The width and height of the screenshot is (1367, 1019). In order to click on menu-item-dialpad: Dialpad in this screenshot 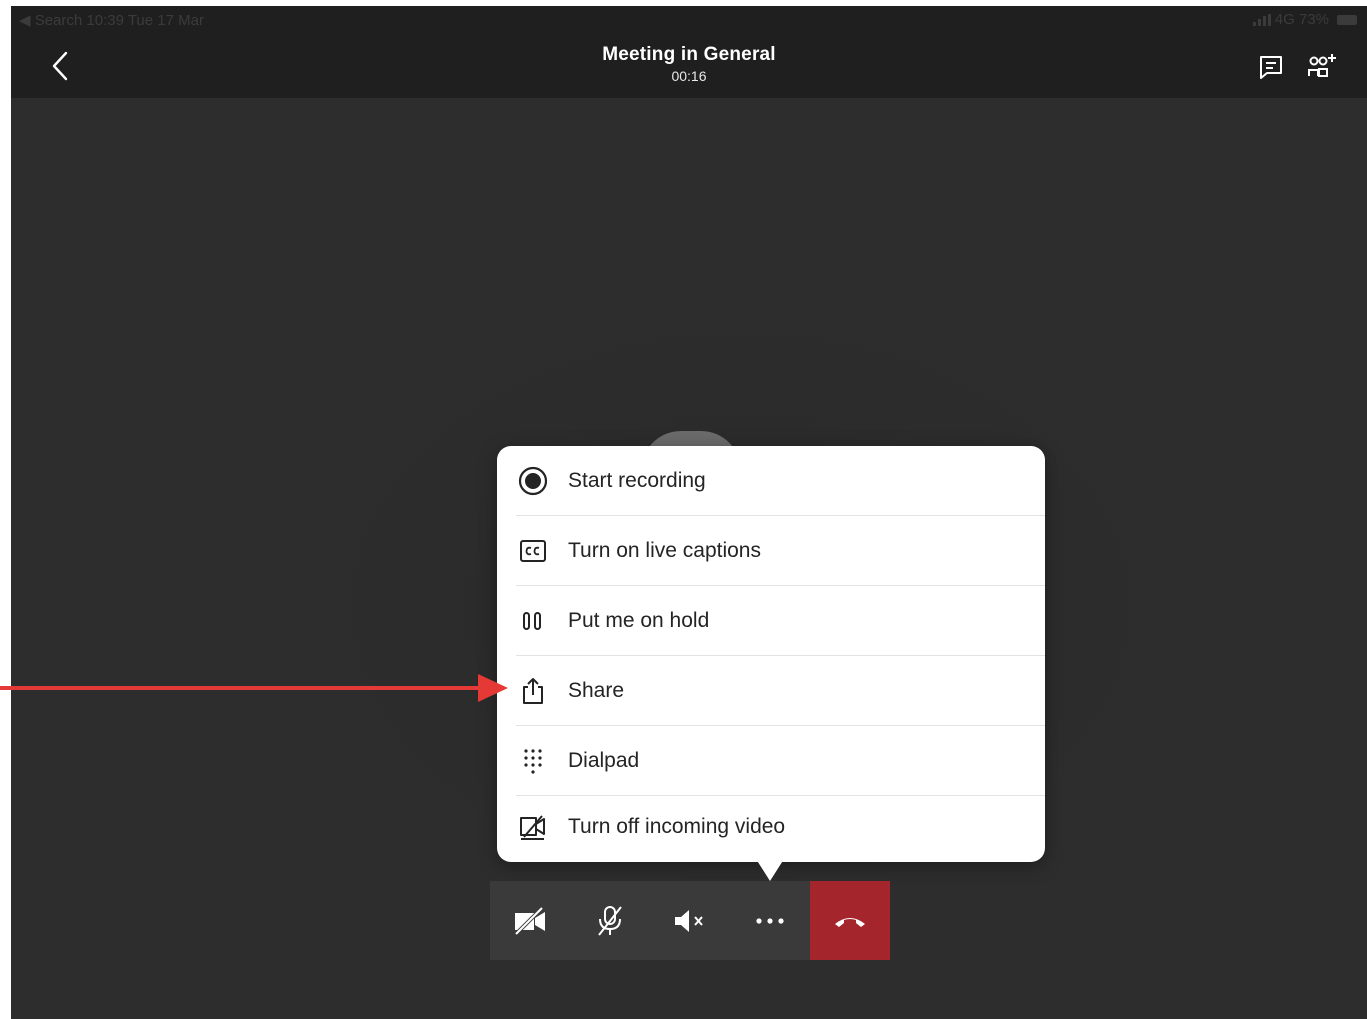, I will do `click(771, 761)`.